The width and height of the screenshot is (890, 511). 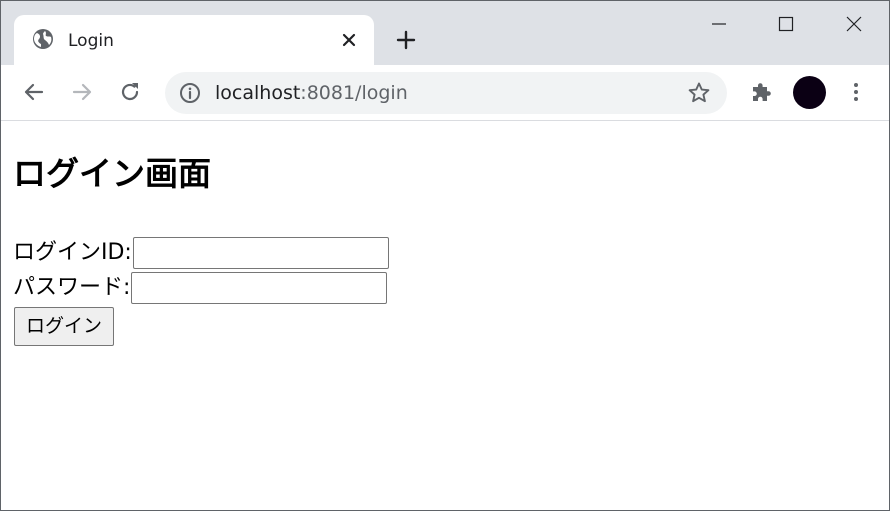 I want to click on arrow-right-icon, so click(x=82, y=92).